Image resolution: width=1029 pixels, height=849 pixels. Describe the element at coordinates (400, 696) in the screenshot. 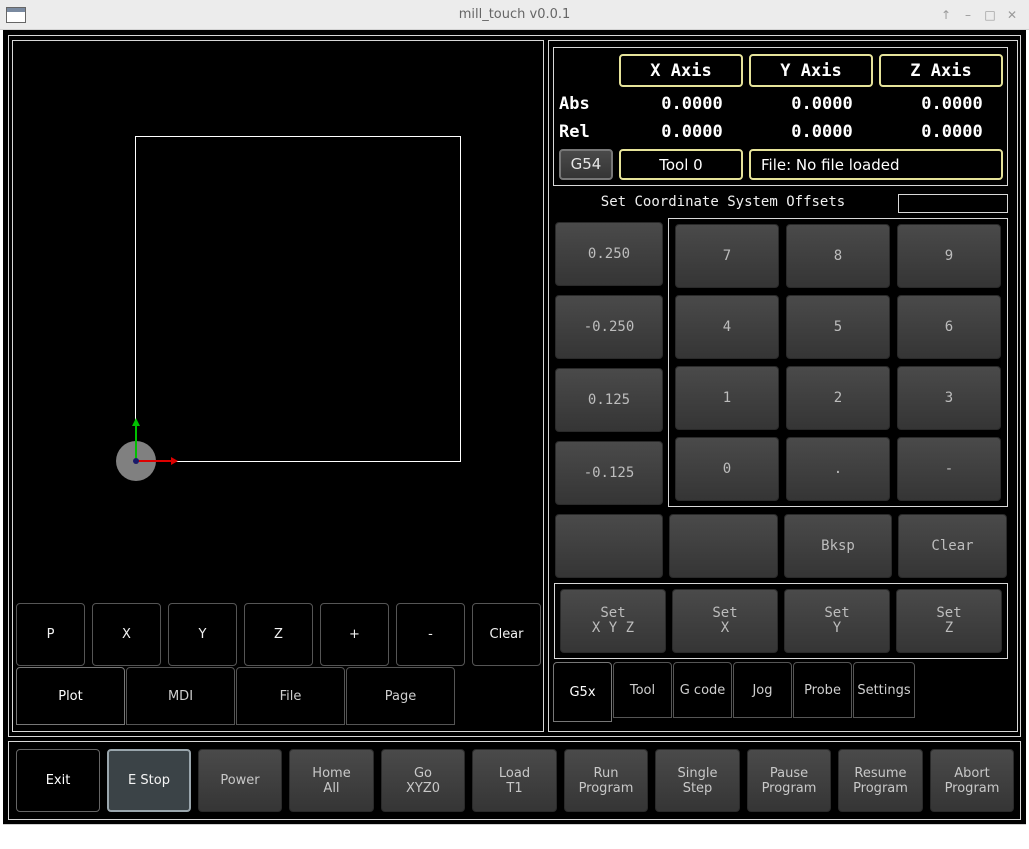

I see `tab-page: Page` at that location.